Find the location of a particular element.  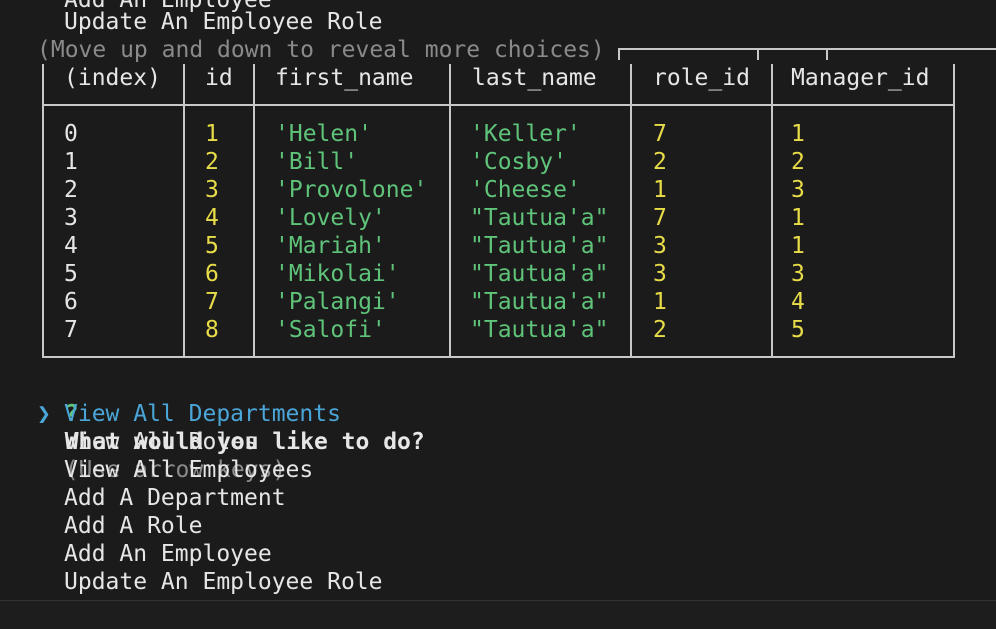

header-first-name: first_name is located at coordinates (344, 78).